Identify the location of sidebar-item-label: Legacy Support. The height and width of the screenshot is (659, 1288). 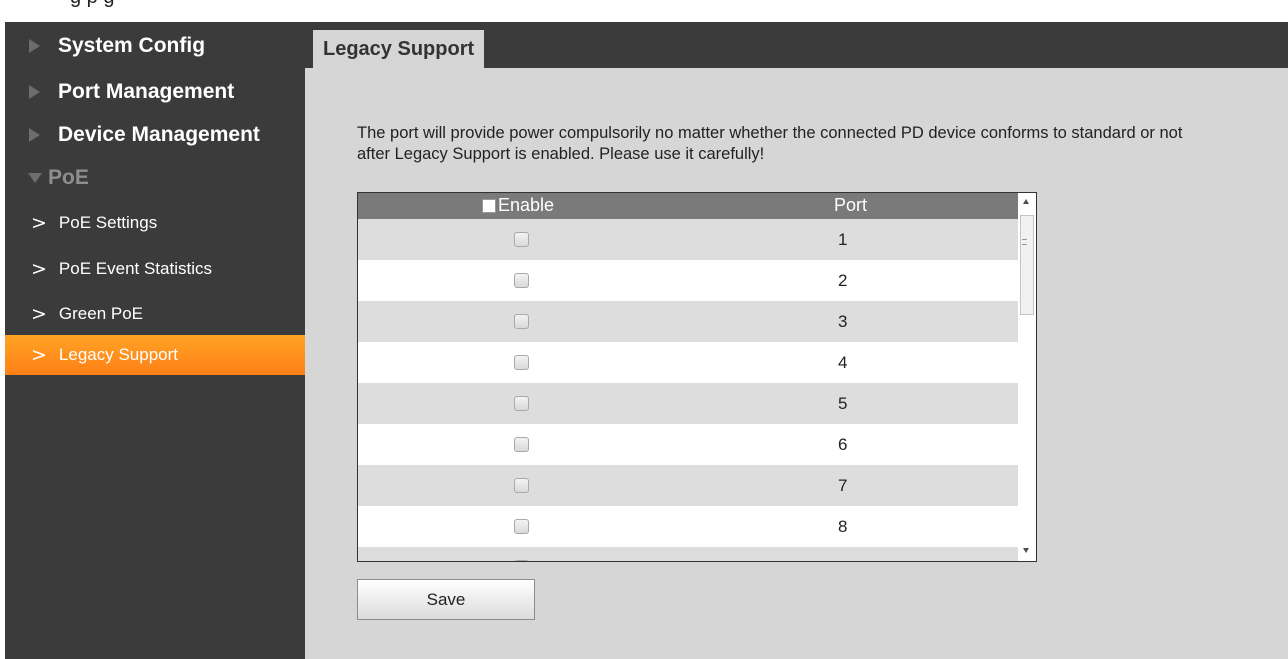
(118, 354).